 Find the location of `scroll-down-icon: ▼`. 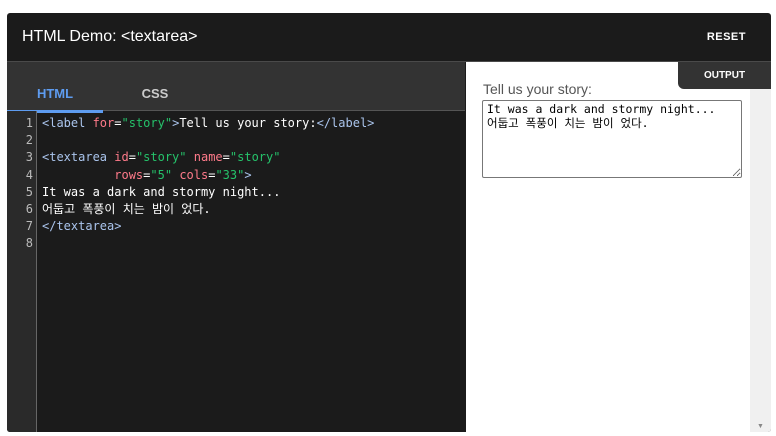

scroll-down-icon: ▼ is located at coordinates (760, 426).